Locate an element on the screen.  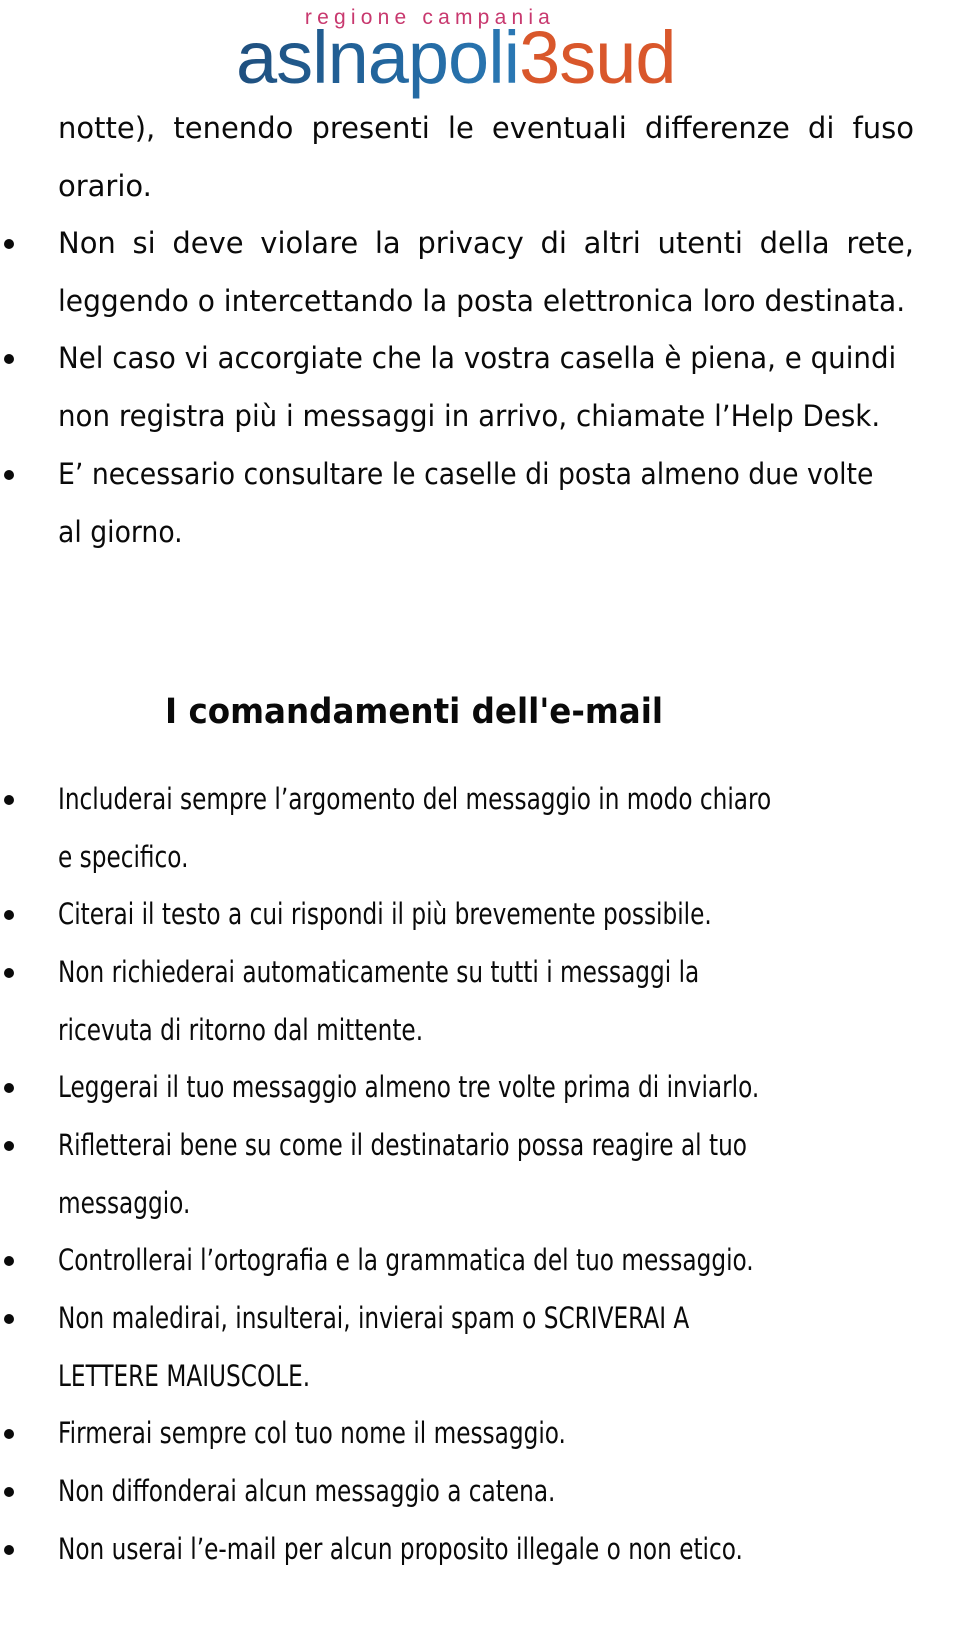
word: le is located at coordinates (460, 128).